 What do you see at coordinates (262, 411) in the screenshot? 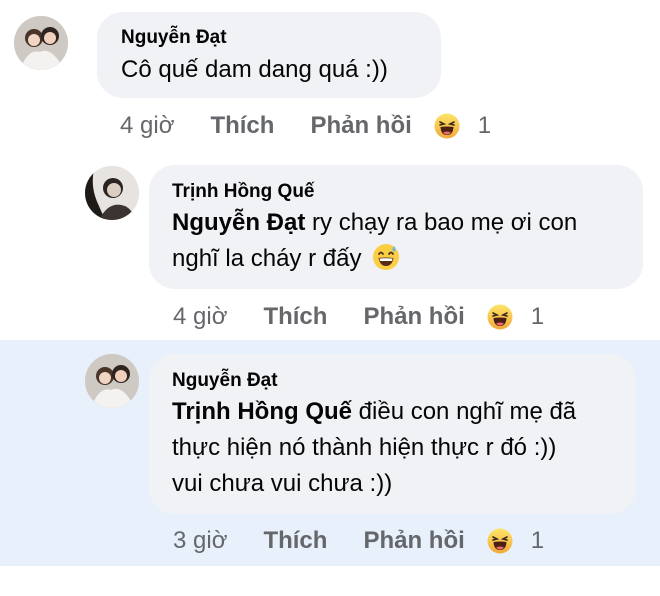
I see `mention-link: Trịnh Hồng Quế` at bounding box center [262, 411].